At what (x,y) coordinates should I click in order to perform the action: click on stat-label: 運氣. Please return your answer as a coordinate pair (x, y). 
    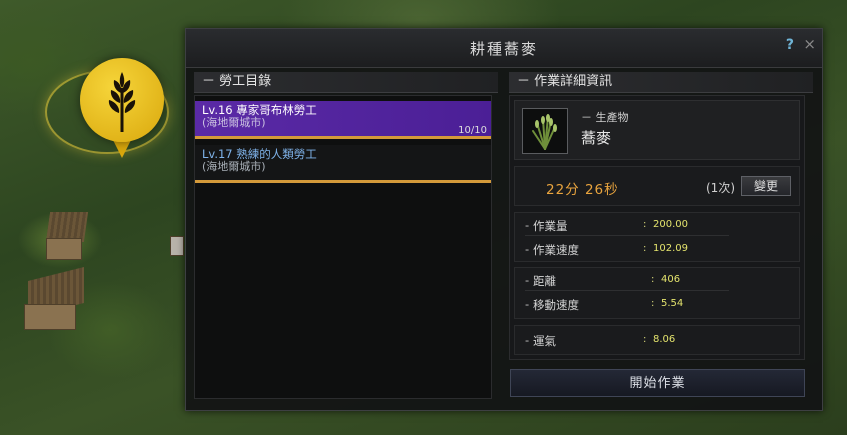
    Looking at the image, I should click on (544, 341).